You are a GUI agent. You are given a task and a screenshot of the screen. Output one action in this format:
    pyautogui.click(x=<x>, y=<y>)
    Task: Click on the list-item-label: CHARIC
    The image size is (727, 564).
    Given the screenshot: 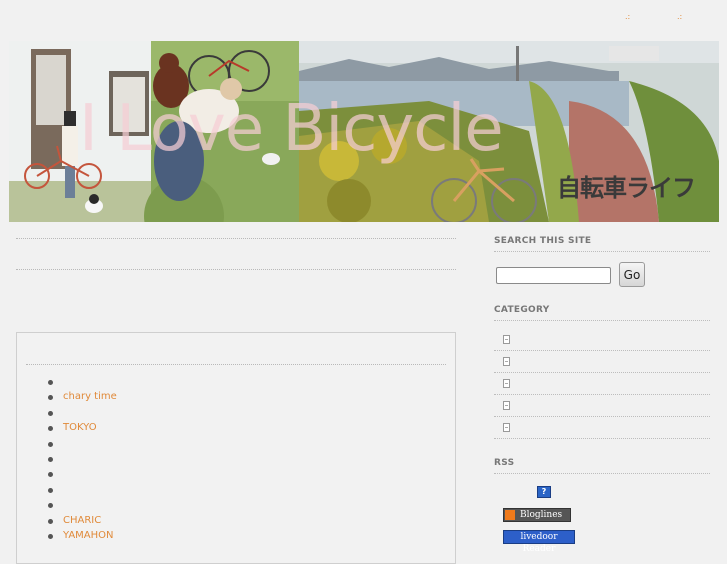 What is the action you would take?
    pyautogui.click(x=82, y=520)
    